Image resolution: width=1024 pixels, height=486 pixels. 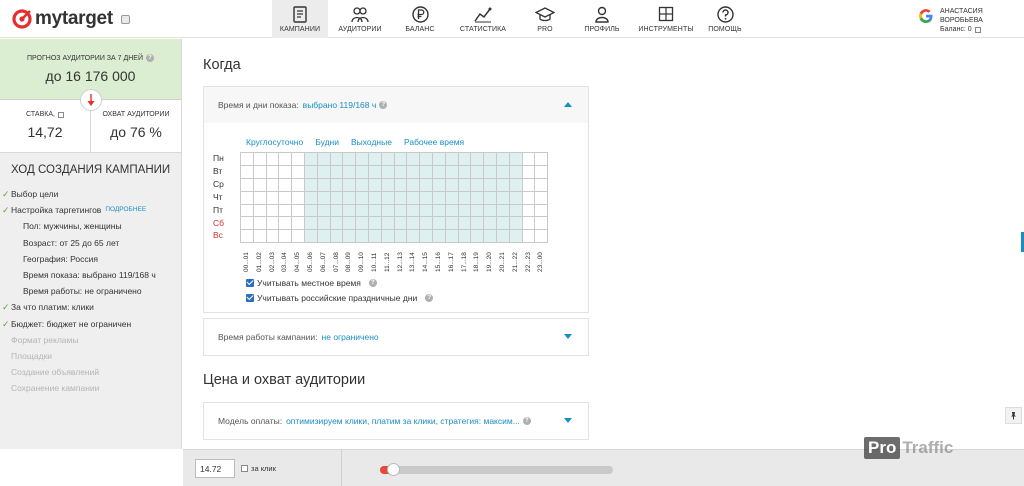 I want to click on nav-tools: Инструменты, so click(x=666, y=19).